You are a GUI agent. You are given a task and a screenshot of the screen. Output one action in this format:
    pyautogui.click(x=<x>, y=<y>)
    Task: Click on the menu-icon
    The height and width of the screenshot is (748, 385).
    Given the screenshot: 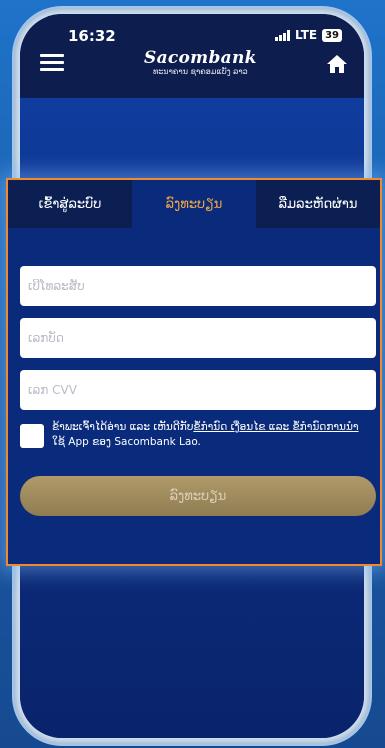 What is the action you would take?
    pyautogui.click(x=52, y=63)
    